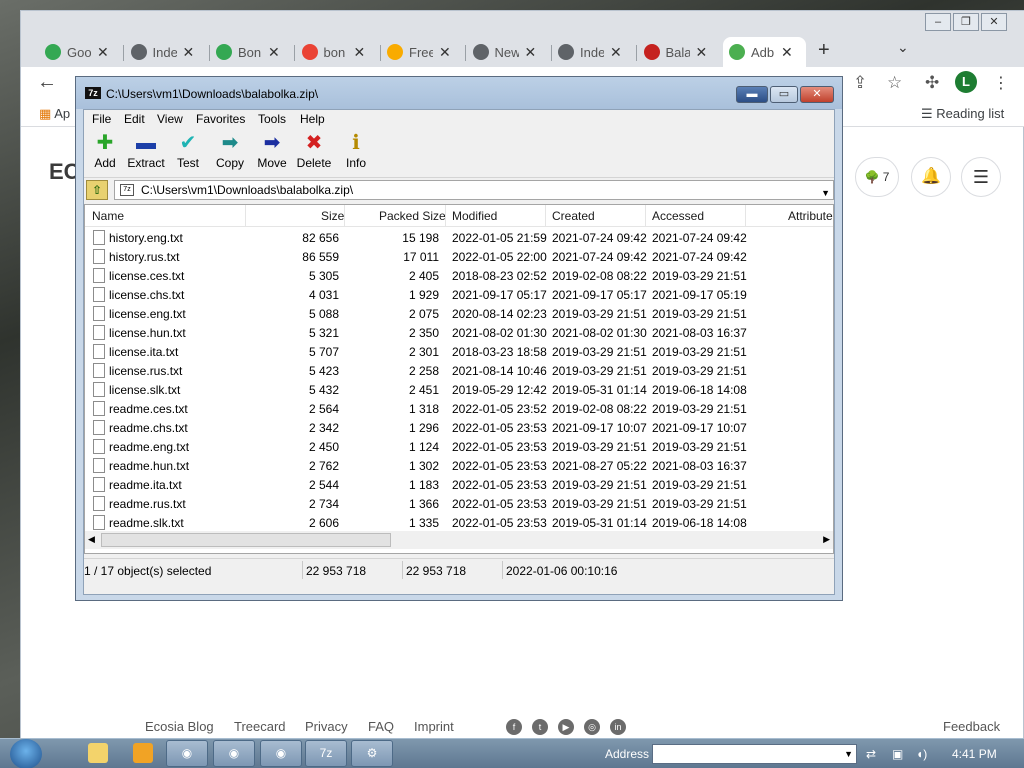 The width and height of the screenshot is (1024, 768). What do you see at coordinates (810, 216) in the screenshot?
I see `column-attributes: Attribute` at bounding box center [810, 216].